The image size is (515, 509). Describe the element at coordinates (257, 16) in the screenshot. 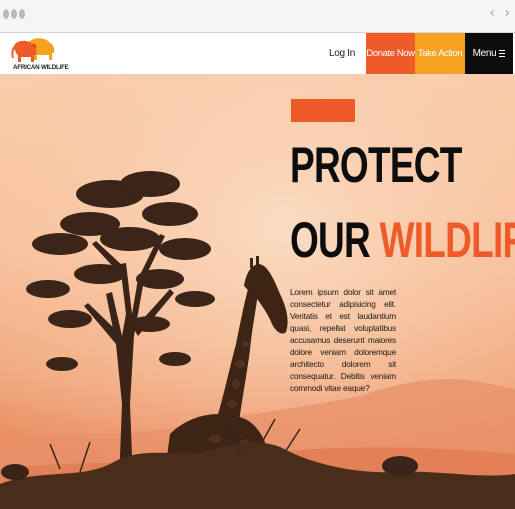

I see `browser-toolbar: ‹ ›` at that location.